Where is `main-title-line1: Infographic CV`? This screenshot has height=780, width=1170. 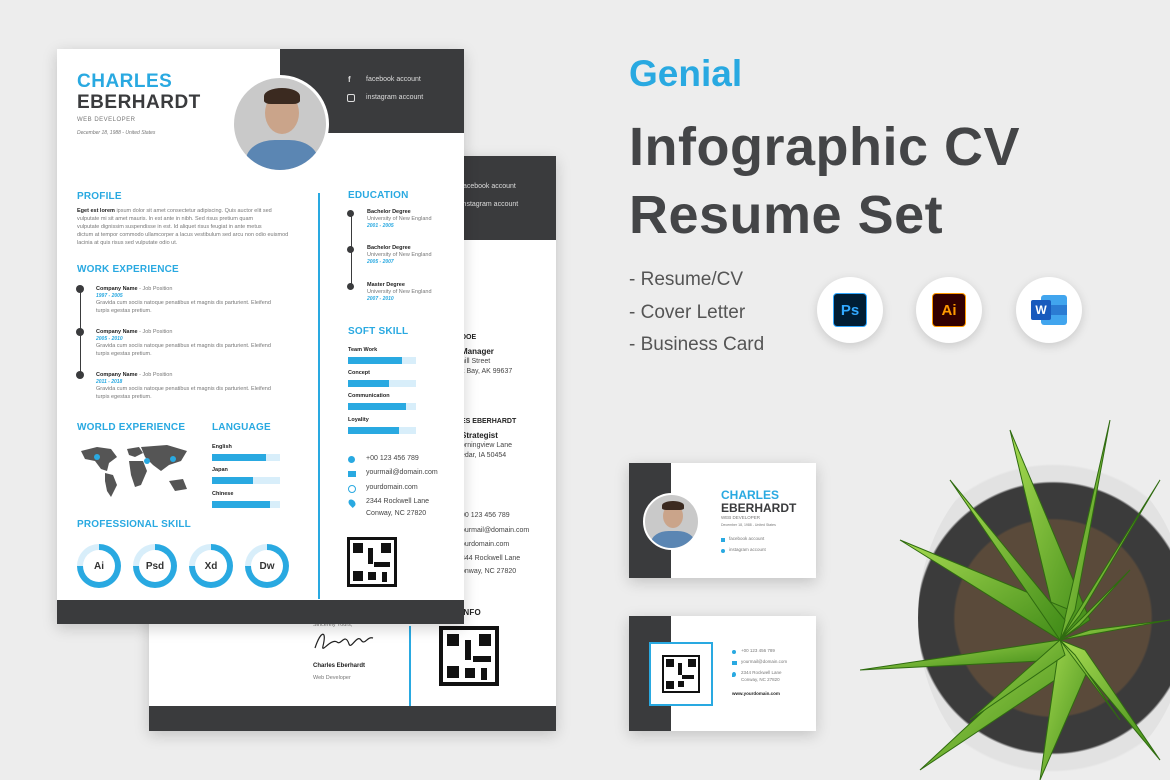
main-title-line1: Infographic CV is located at coordinates (825, 147).